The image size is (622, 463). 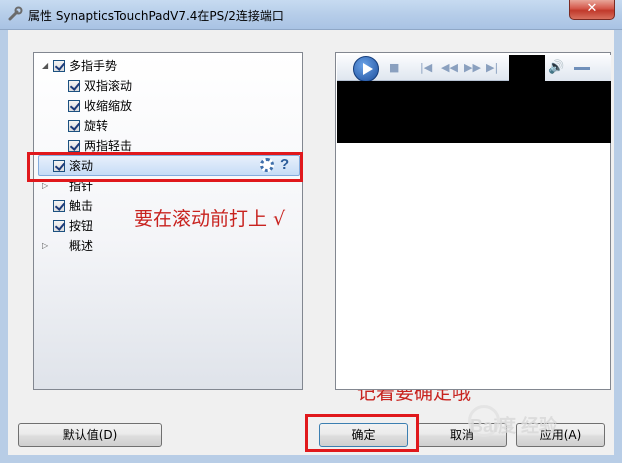 I want to click on previous-icon: |◀, so click(x=426, y=67).